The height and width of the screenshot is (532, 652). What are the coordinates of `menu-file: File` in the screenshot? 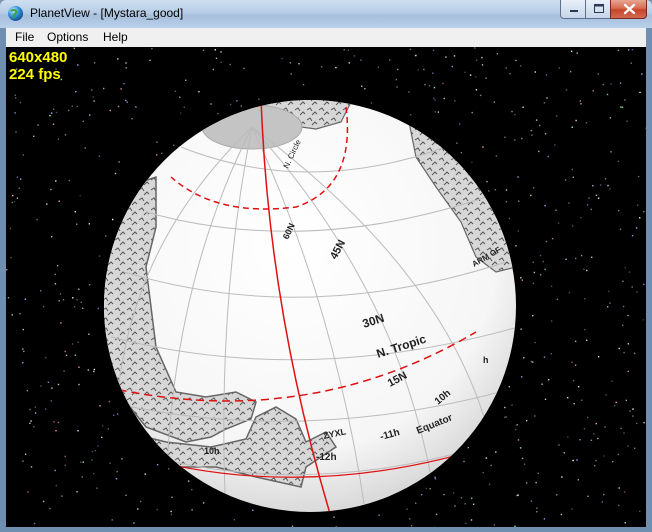 It's located at (24, 37).